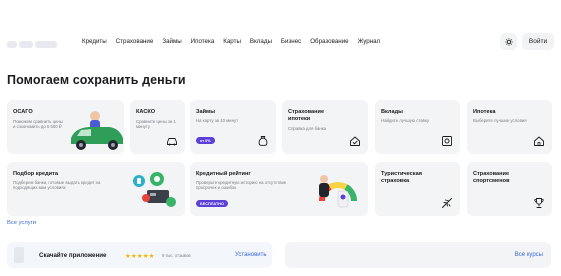 The image size is (561, 276). Describe the element at coordinates (509, 127) in the screenshot. I see `card-mortgage: Ипотека Выберите лучшие условия` at that location.